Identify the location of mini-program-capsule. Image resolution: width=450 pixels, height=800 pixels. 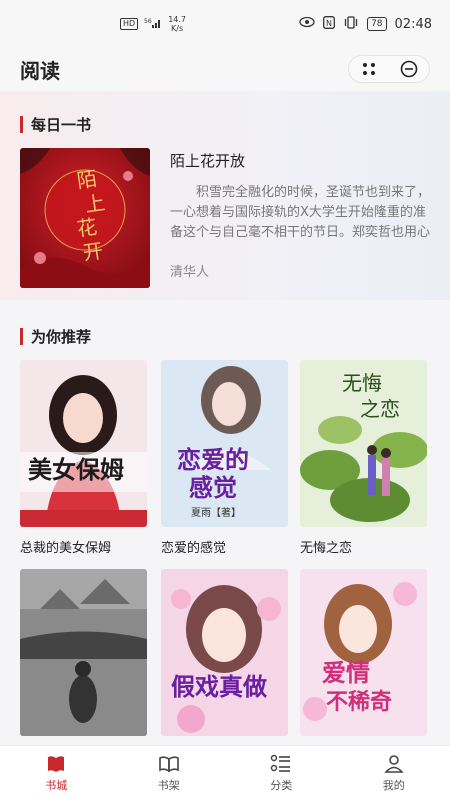
(389, 69).